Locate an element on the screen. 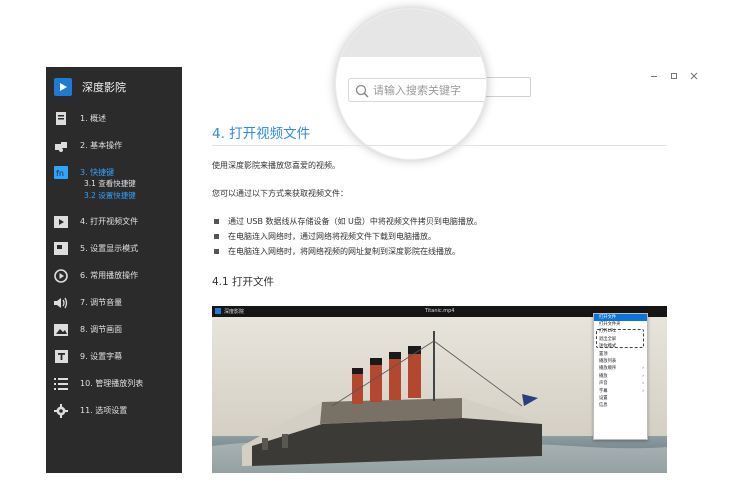 This screenshot has height=500, width=749. sidebar-subitem-set-shortcuts: 3.2 设置快捷键 is located at coordinates (133, 196).